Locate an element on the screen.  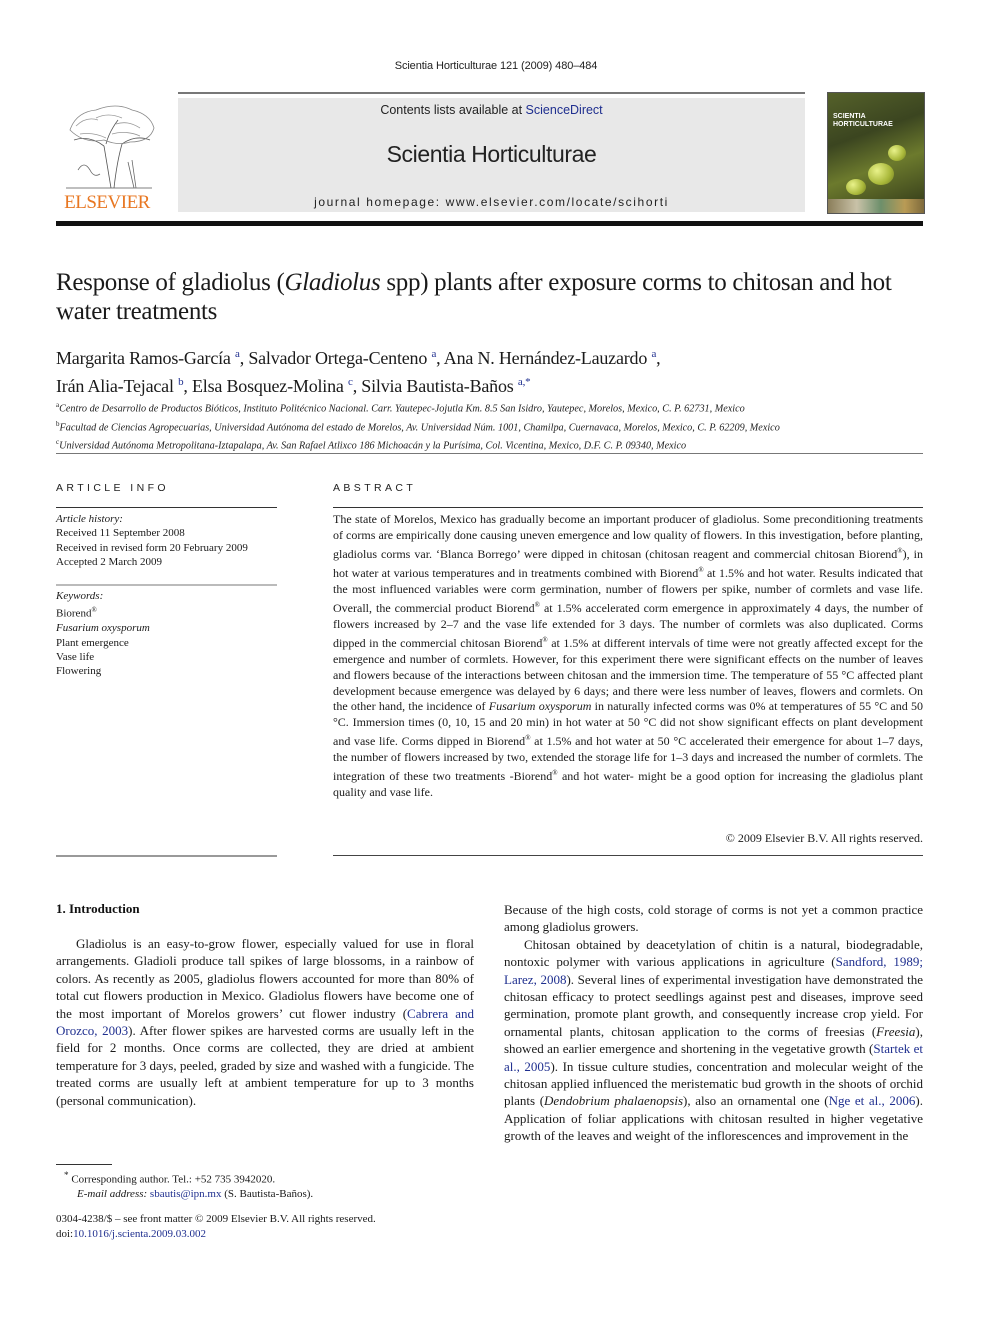
footnote-rule is located at coordinates (84, 1164).